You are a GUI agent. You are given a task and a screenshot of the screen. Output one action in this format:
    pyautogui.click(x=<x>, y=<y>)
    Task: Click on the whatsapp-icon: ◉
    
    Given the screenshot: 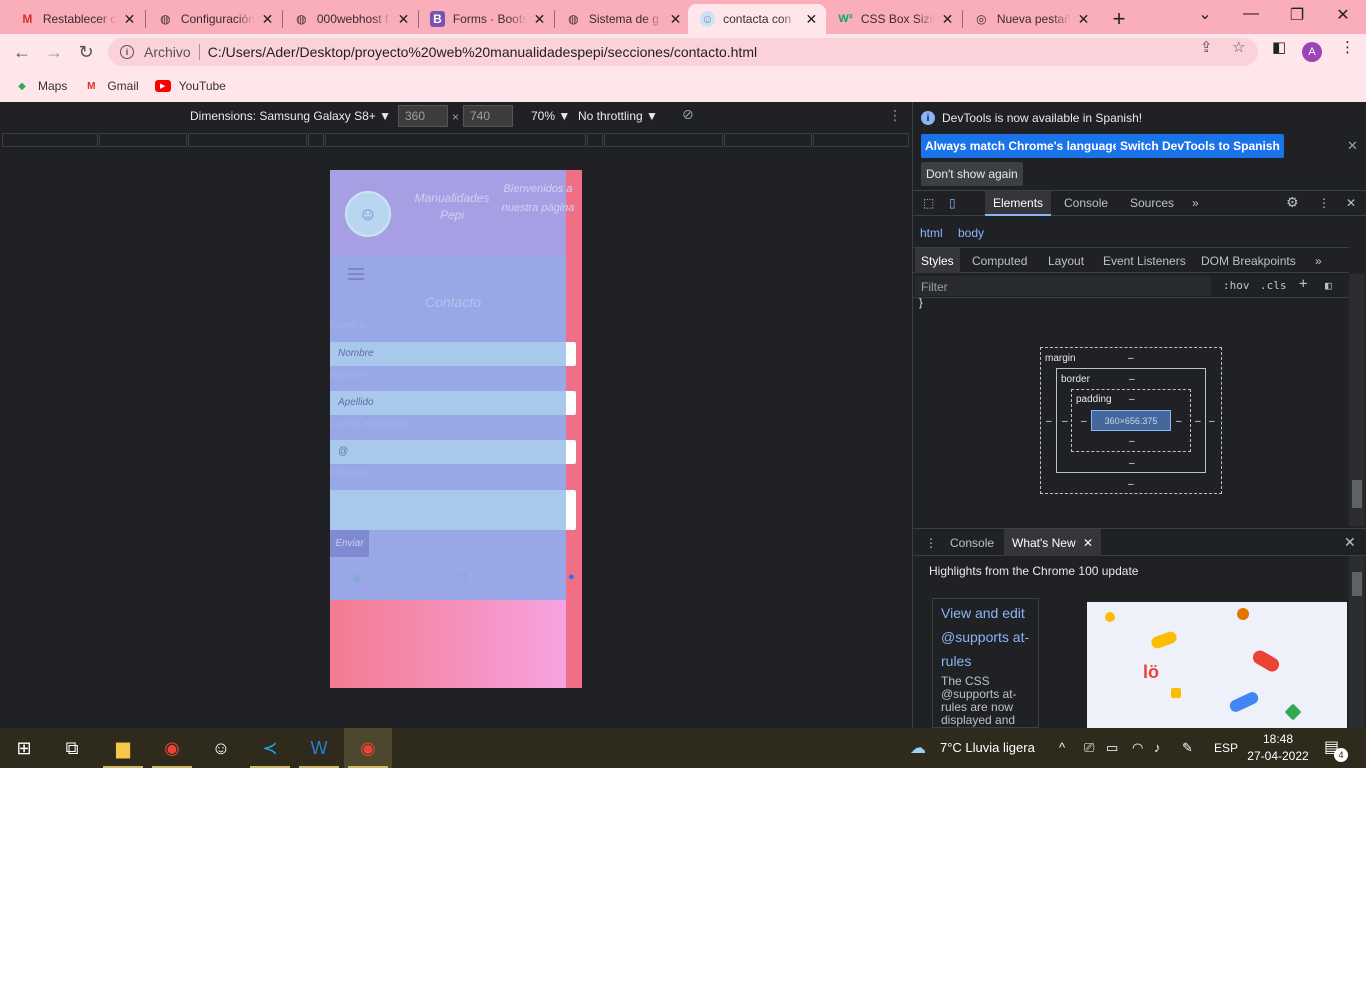 What is the action you would take?
    pyautogui.click(x=357, y=577)
    